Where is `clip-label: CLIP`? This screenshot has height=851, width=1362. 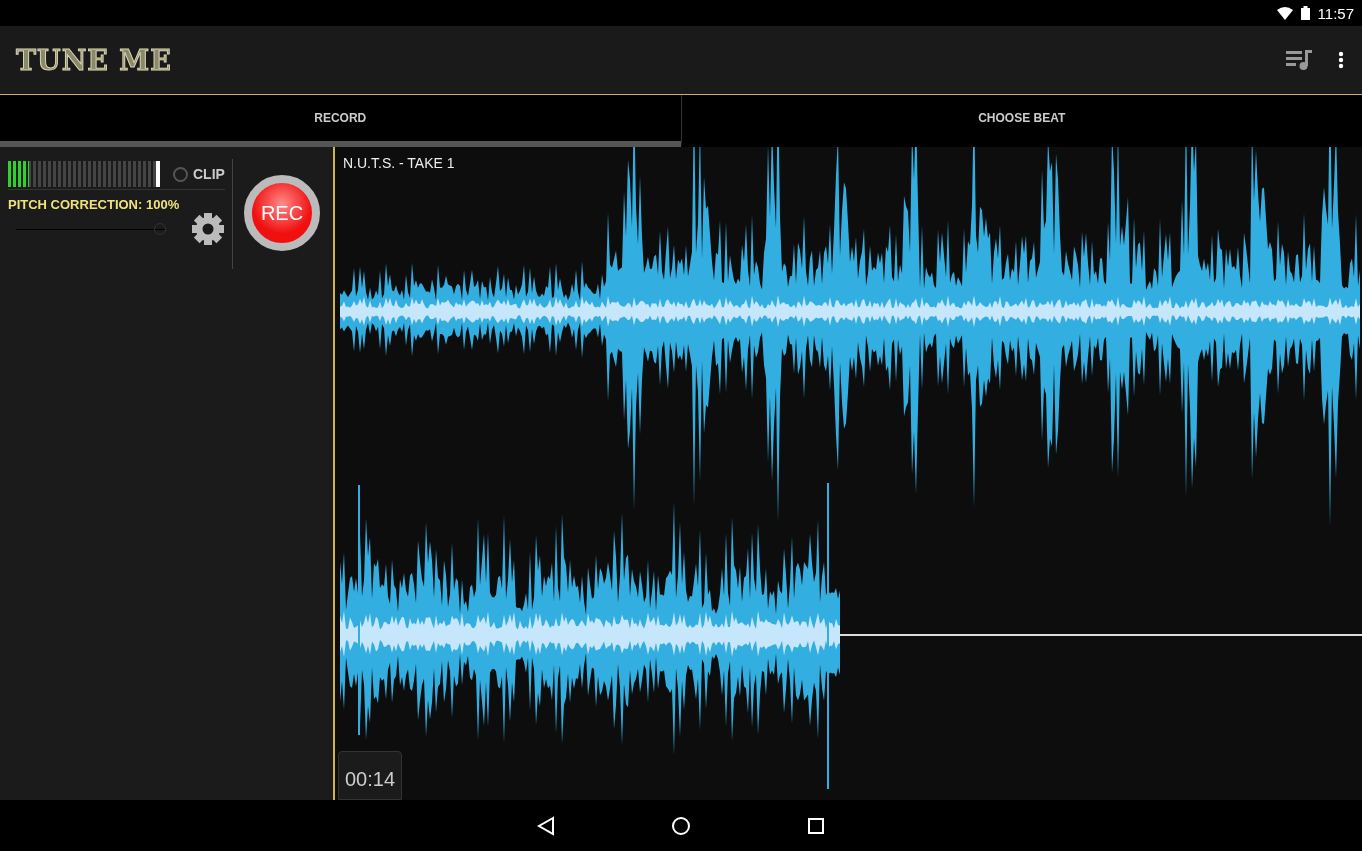
clip-label: CLIP is located at coordinates (209, 174).